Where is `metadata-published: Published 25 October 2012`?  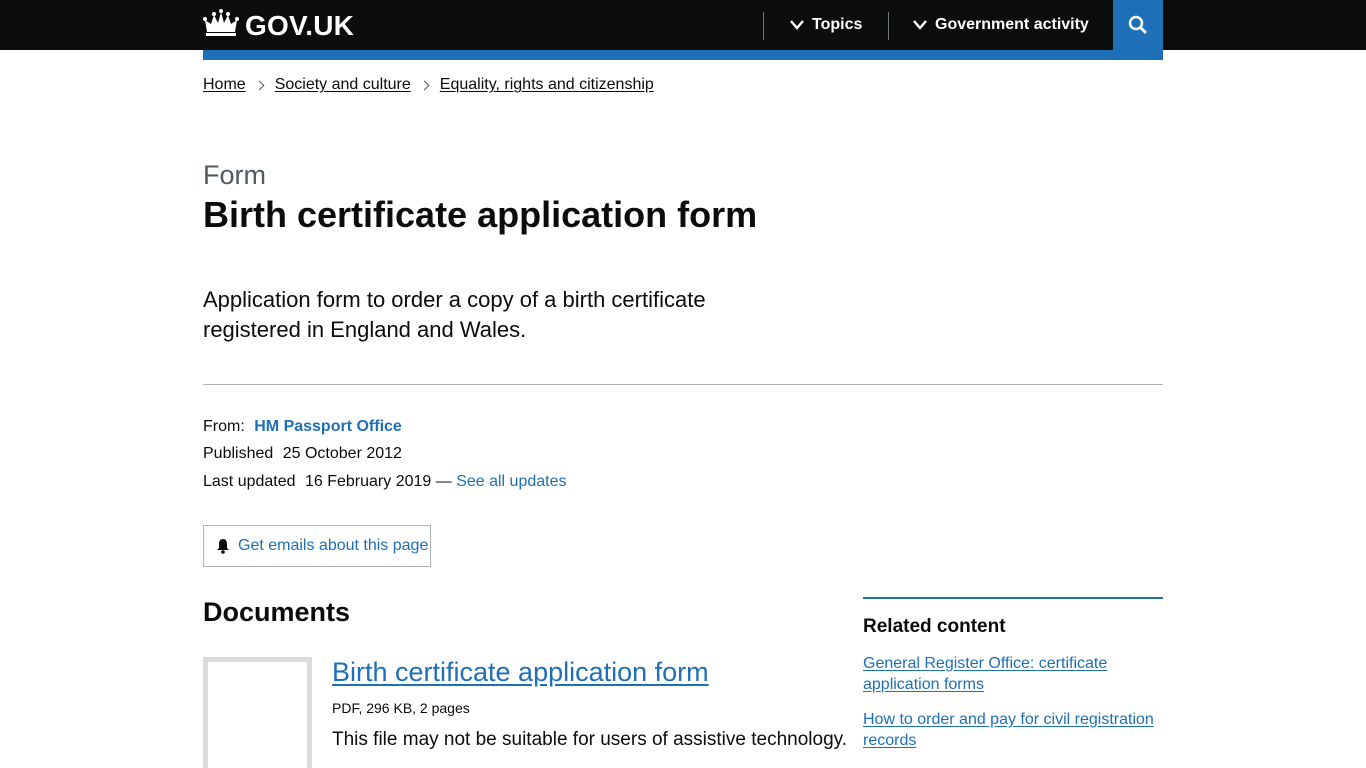 metadata-published: Published 25 October 2012 is located at coordinates (302, 454).